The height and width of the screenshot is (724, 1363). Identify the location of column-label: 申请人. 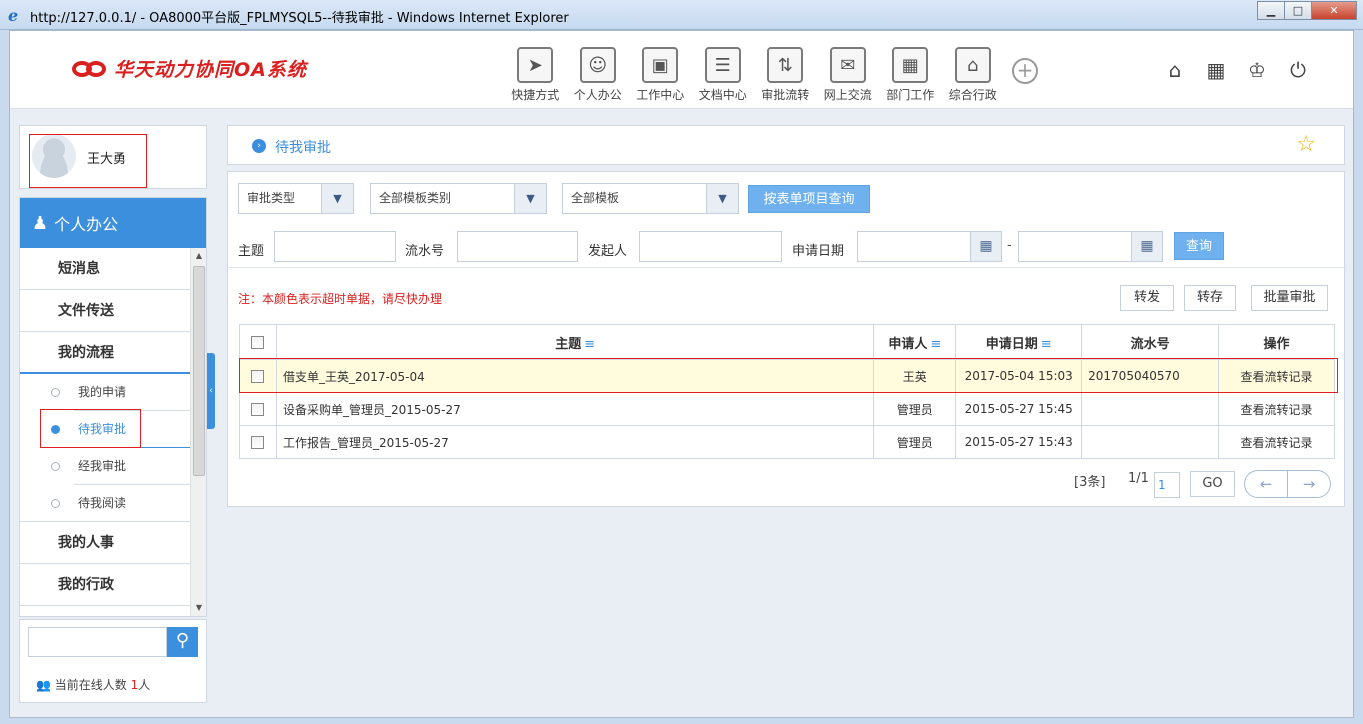
(908, 344).